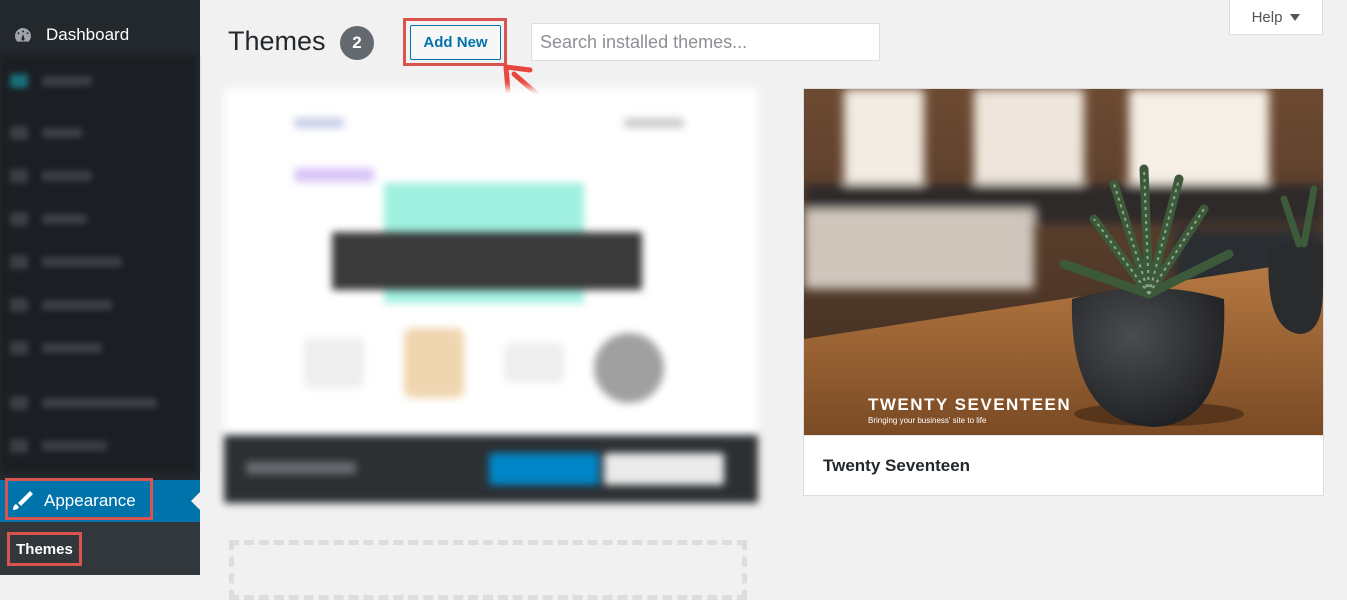 This screenshot has height=600, width=1347. Describe the element at coordinates (970, 404) in the screenshot. I see `theme-screenshot-title: TWENTY SEVENTEEN` at that location.